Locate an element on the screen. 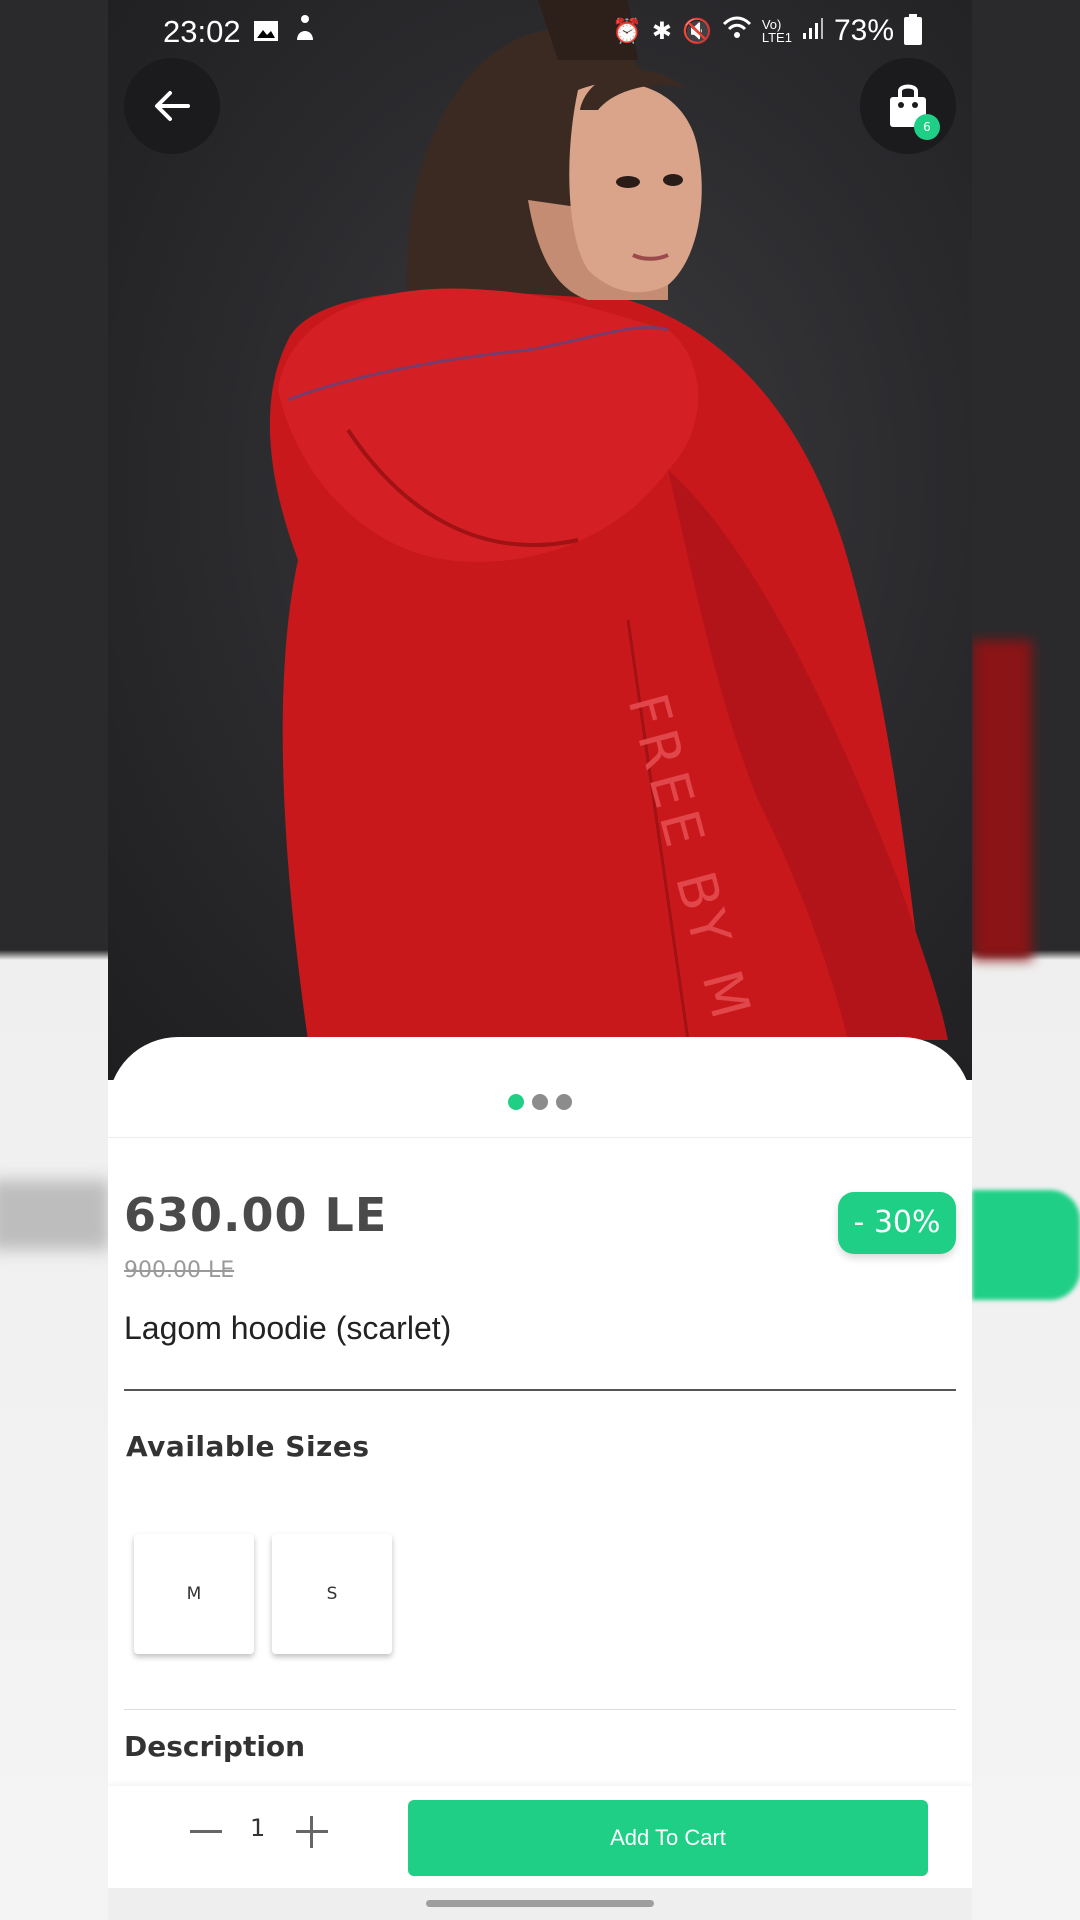 The image size is (1080, 1920). status-icons: ⏰ ✱ 🔇 Vo) LTE1 73% is located at coordinates (767, 31).